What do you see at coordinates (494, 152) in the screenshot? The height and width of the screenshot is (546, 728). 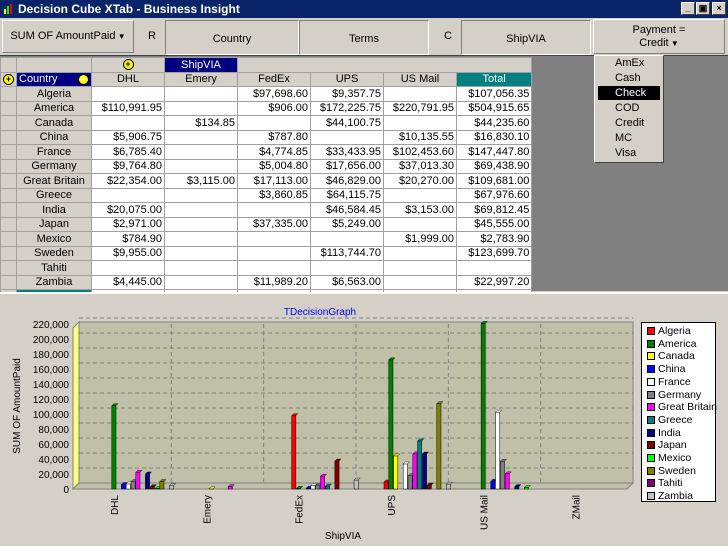 I see `table-cell: $147,447.80` at bounding box center [494, 152].